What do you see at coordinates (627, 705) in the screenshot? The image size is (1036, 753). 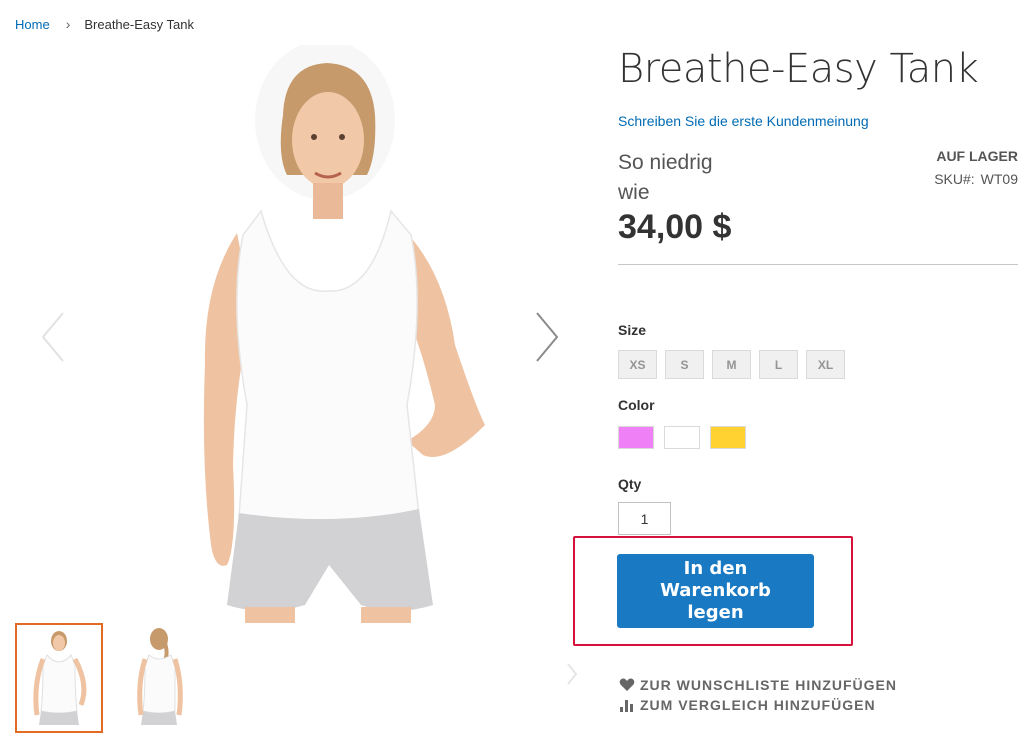 I see `bar-chart-icon` at bounding box center [627, 705].